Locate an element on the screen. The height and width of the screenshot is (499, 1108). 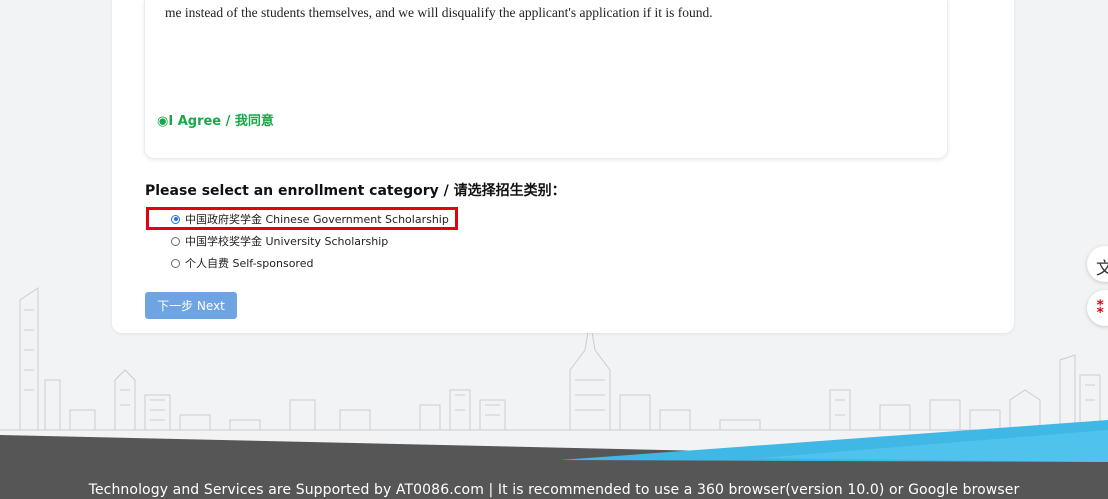
option-self-sponsored: 个人自费 Self-sponsored is located at coordinates (242, 263).